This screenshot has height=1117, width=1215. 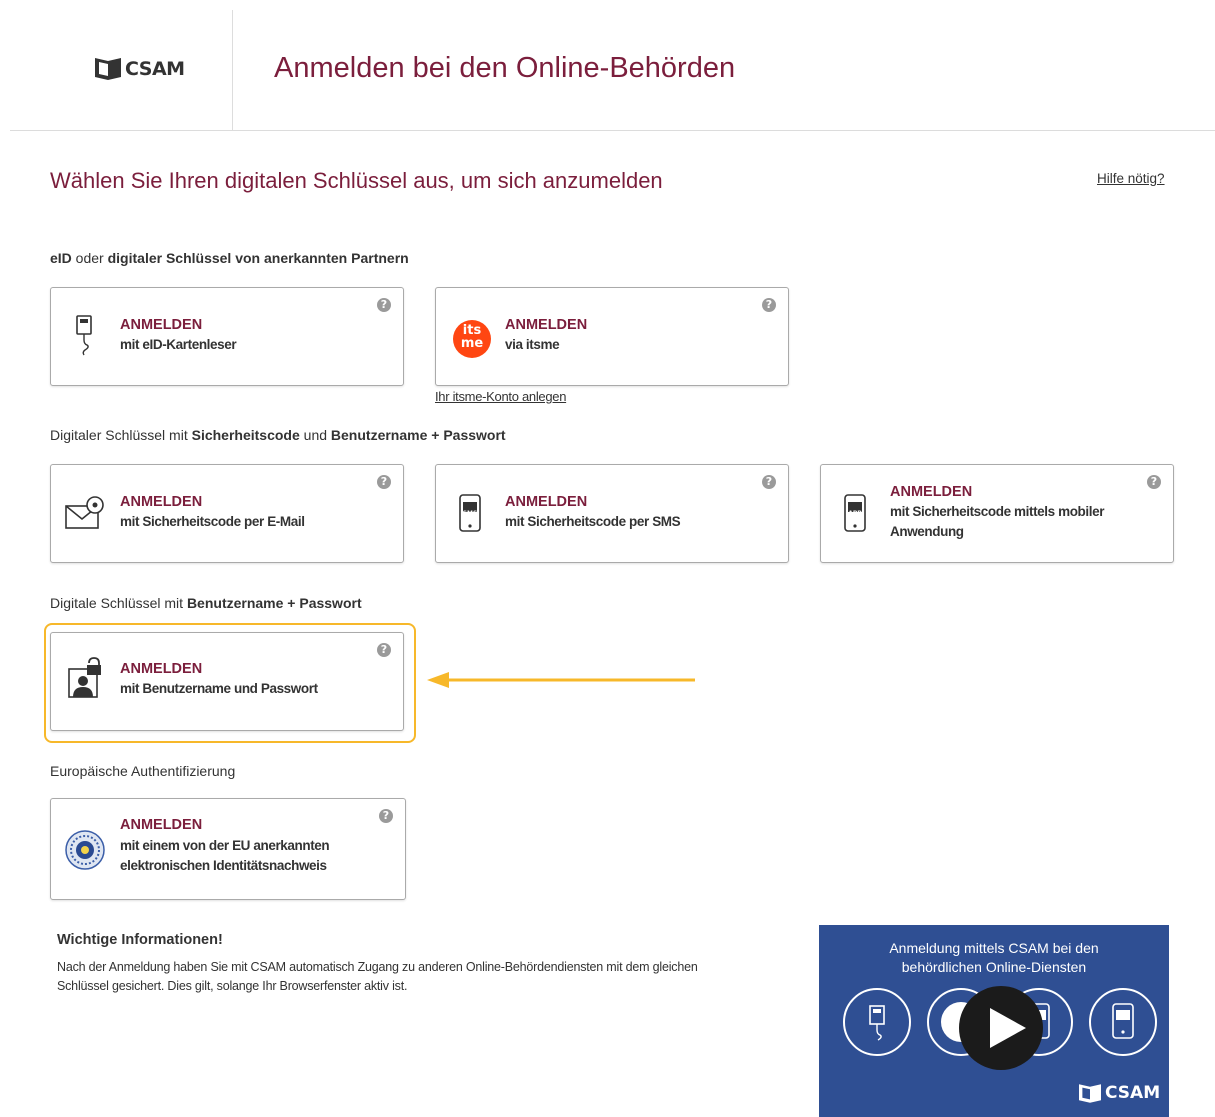 What do you see at coordinates (89, 258) in the screenshot?
I see `section-title-eid-part: oder` at bounding box center [89, 258].